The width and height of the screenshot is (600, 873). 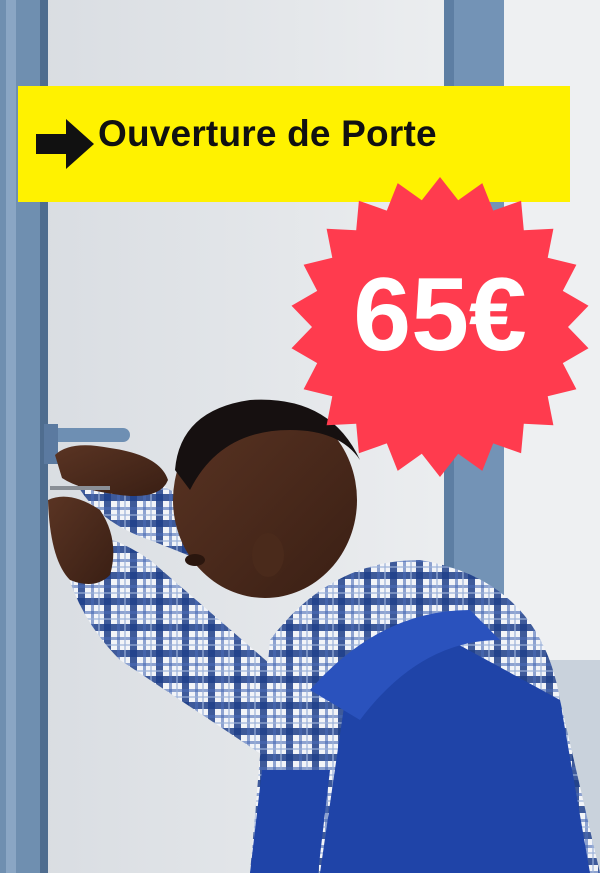 I want to click on banner-title: Ouverture de Porte, so click(x=267, y=133).